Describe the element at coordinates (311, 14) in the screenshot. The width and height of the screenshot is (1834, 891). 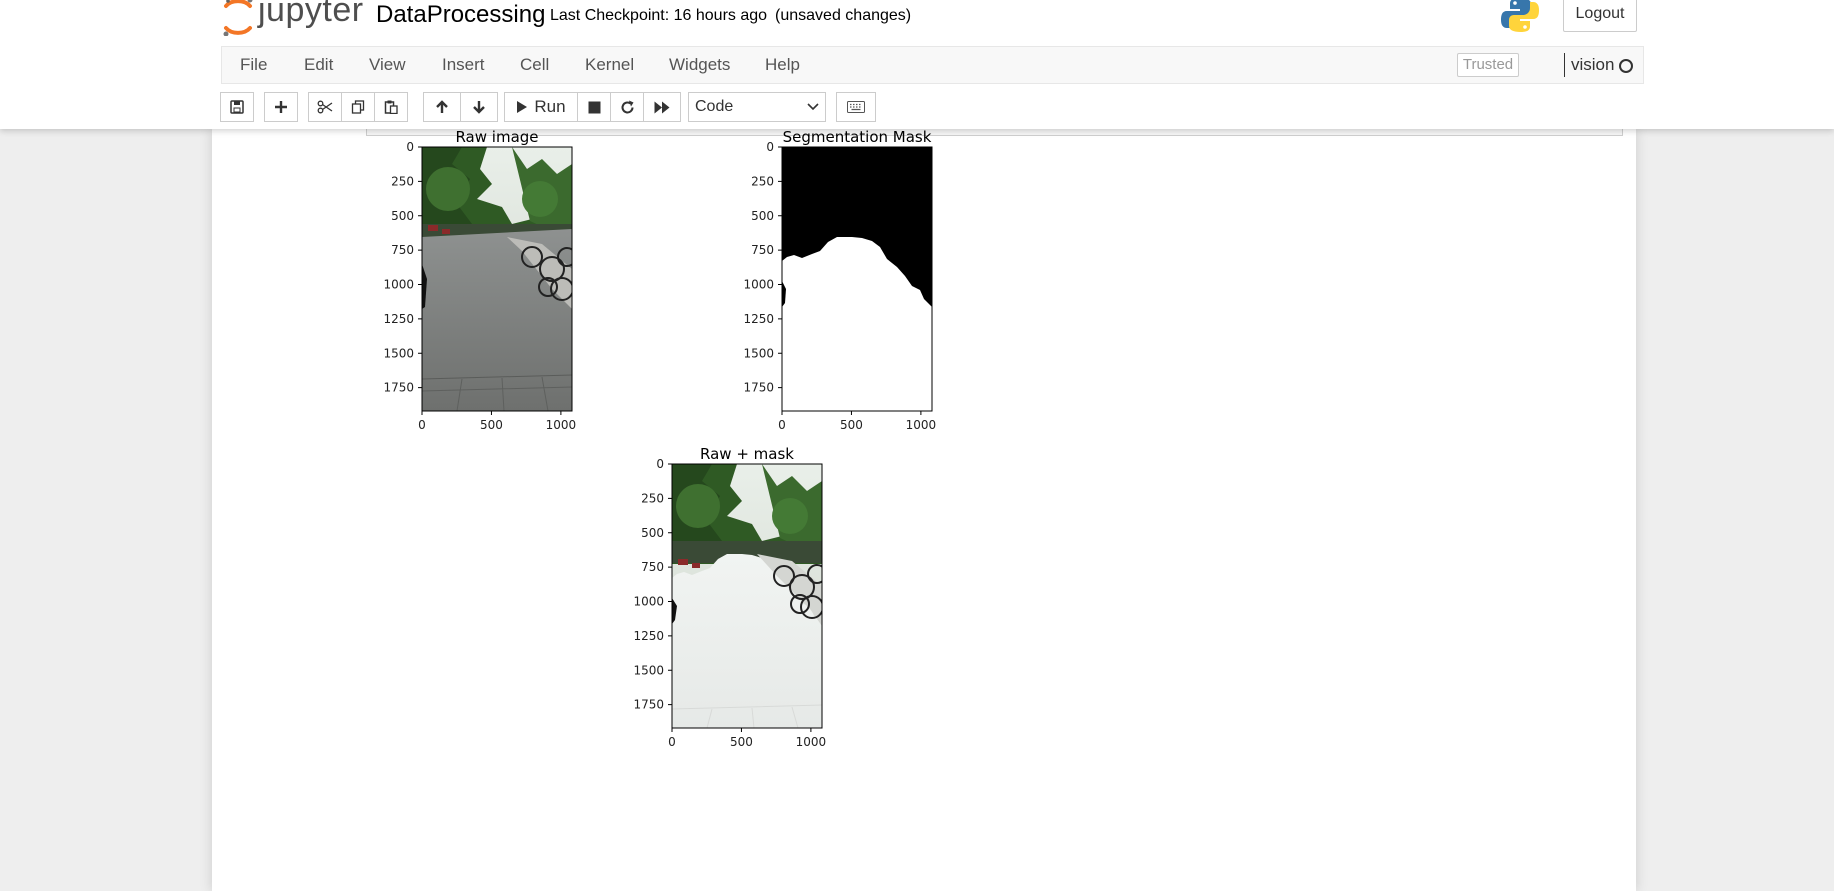
I see `logo-text: jupyter` at that location.